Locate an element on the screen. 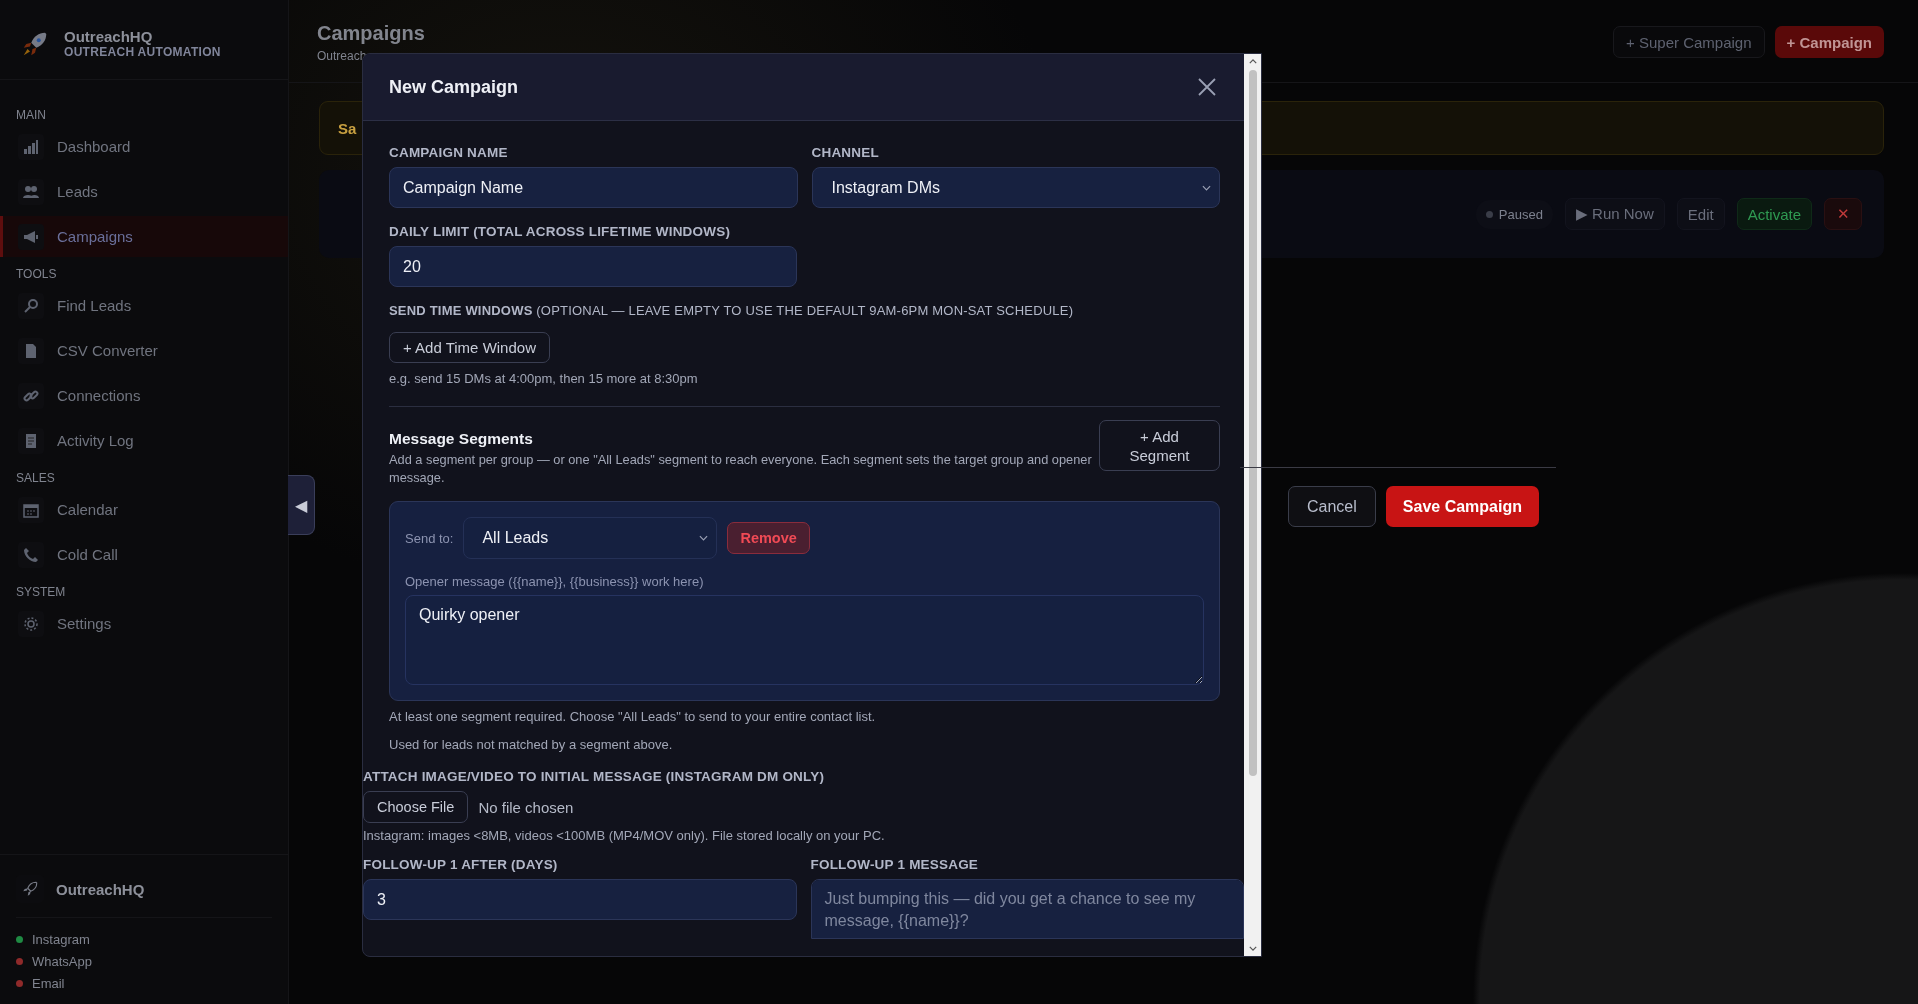 The image size is (1918, 1004). opener-message-field: Quirky opener is located at coordinates (804, 640).